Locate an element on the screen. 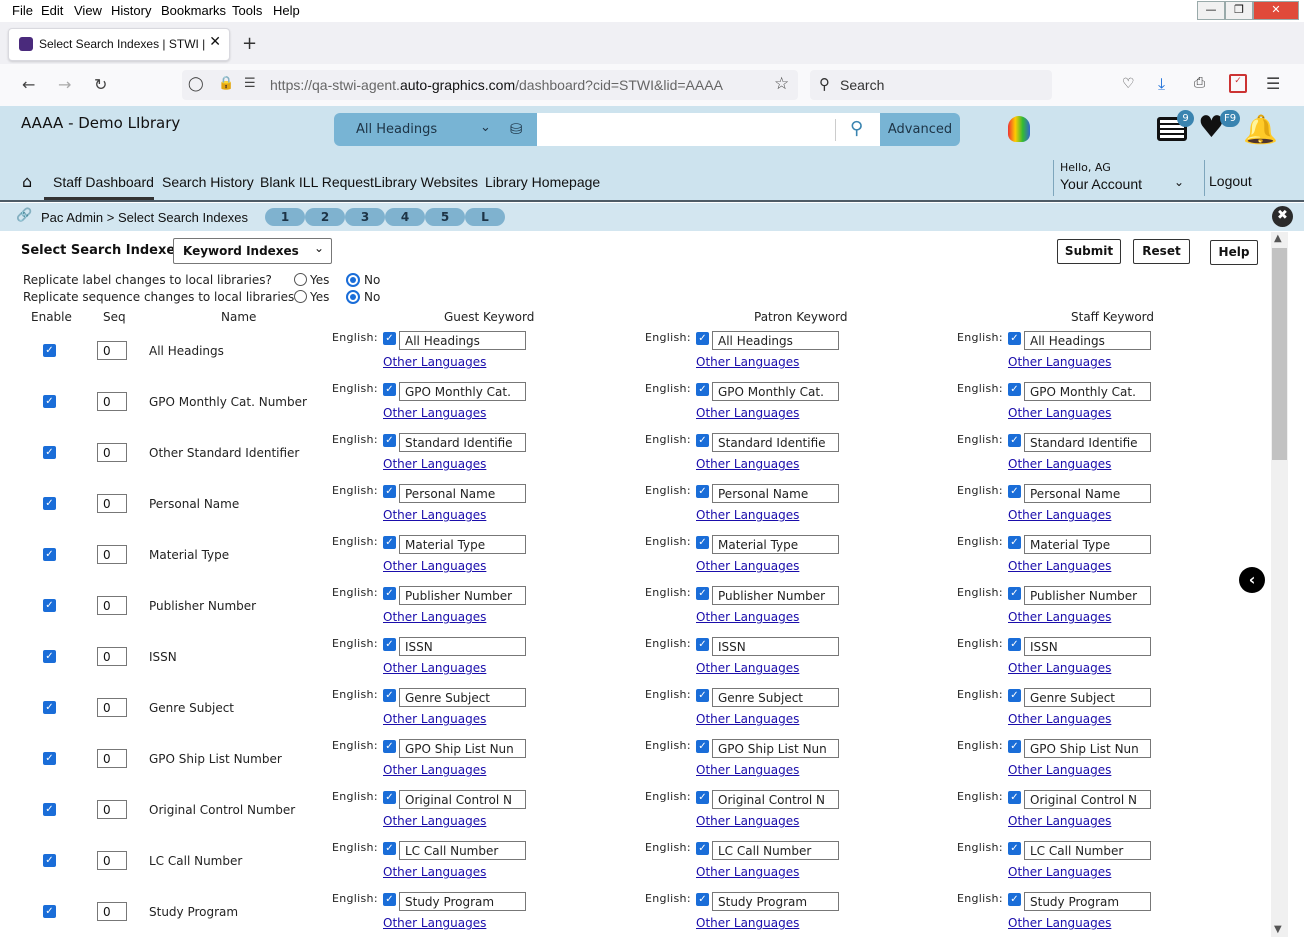 This screenshot has height=949, width=1304. browser-search-box: Search ⚲ is located at coordinates (931, 85).